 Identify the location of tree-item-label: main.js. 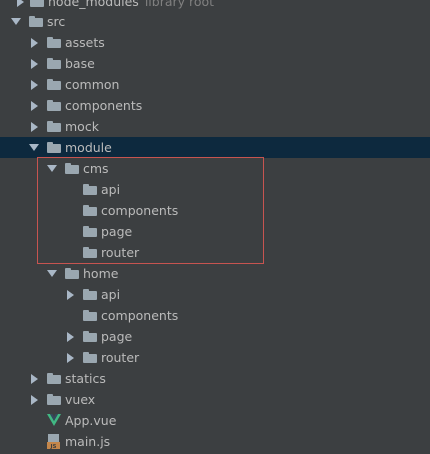
(88, 441).